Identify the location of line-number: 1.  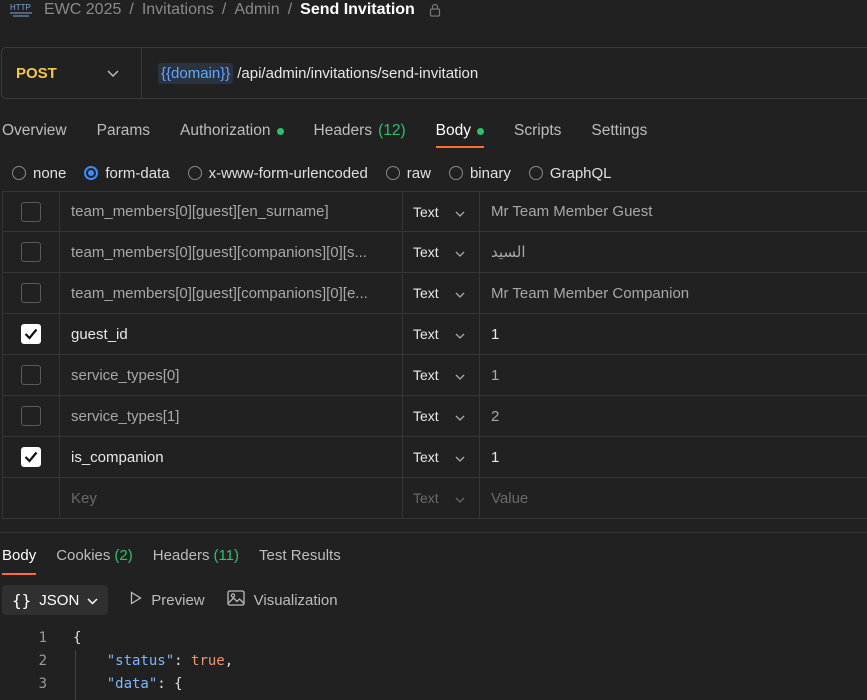
(42, 637).